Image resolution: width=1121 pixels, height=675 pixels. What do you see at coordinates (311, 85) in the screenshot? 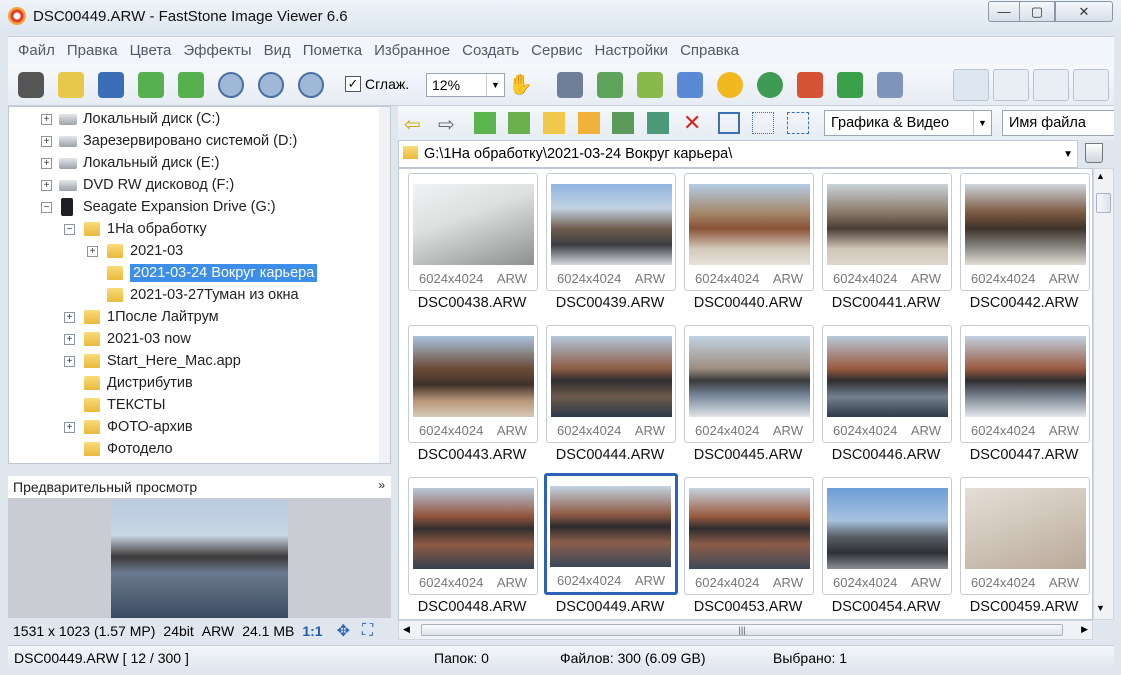
I see `actual-size-icon` at bounding box center [311, 85].